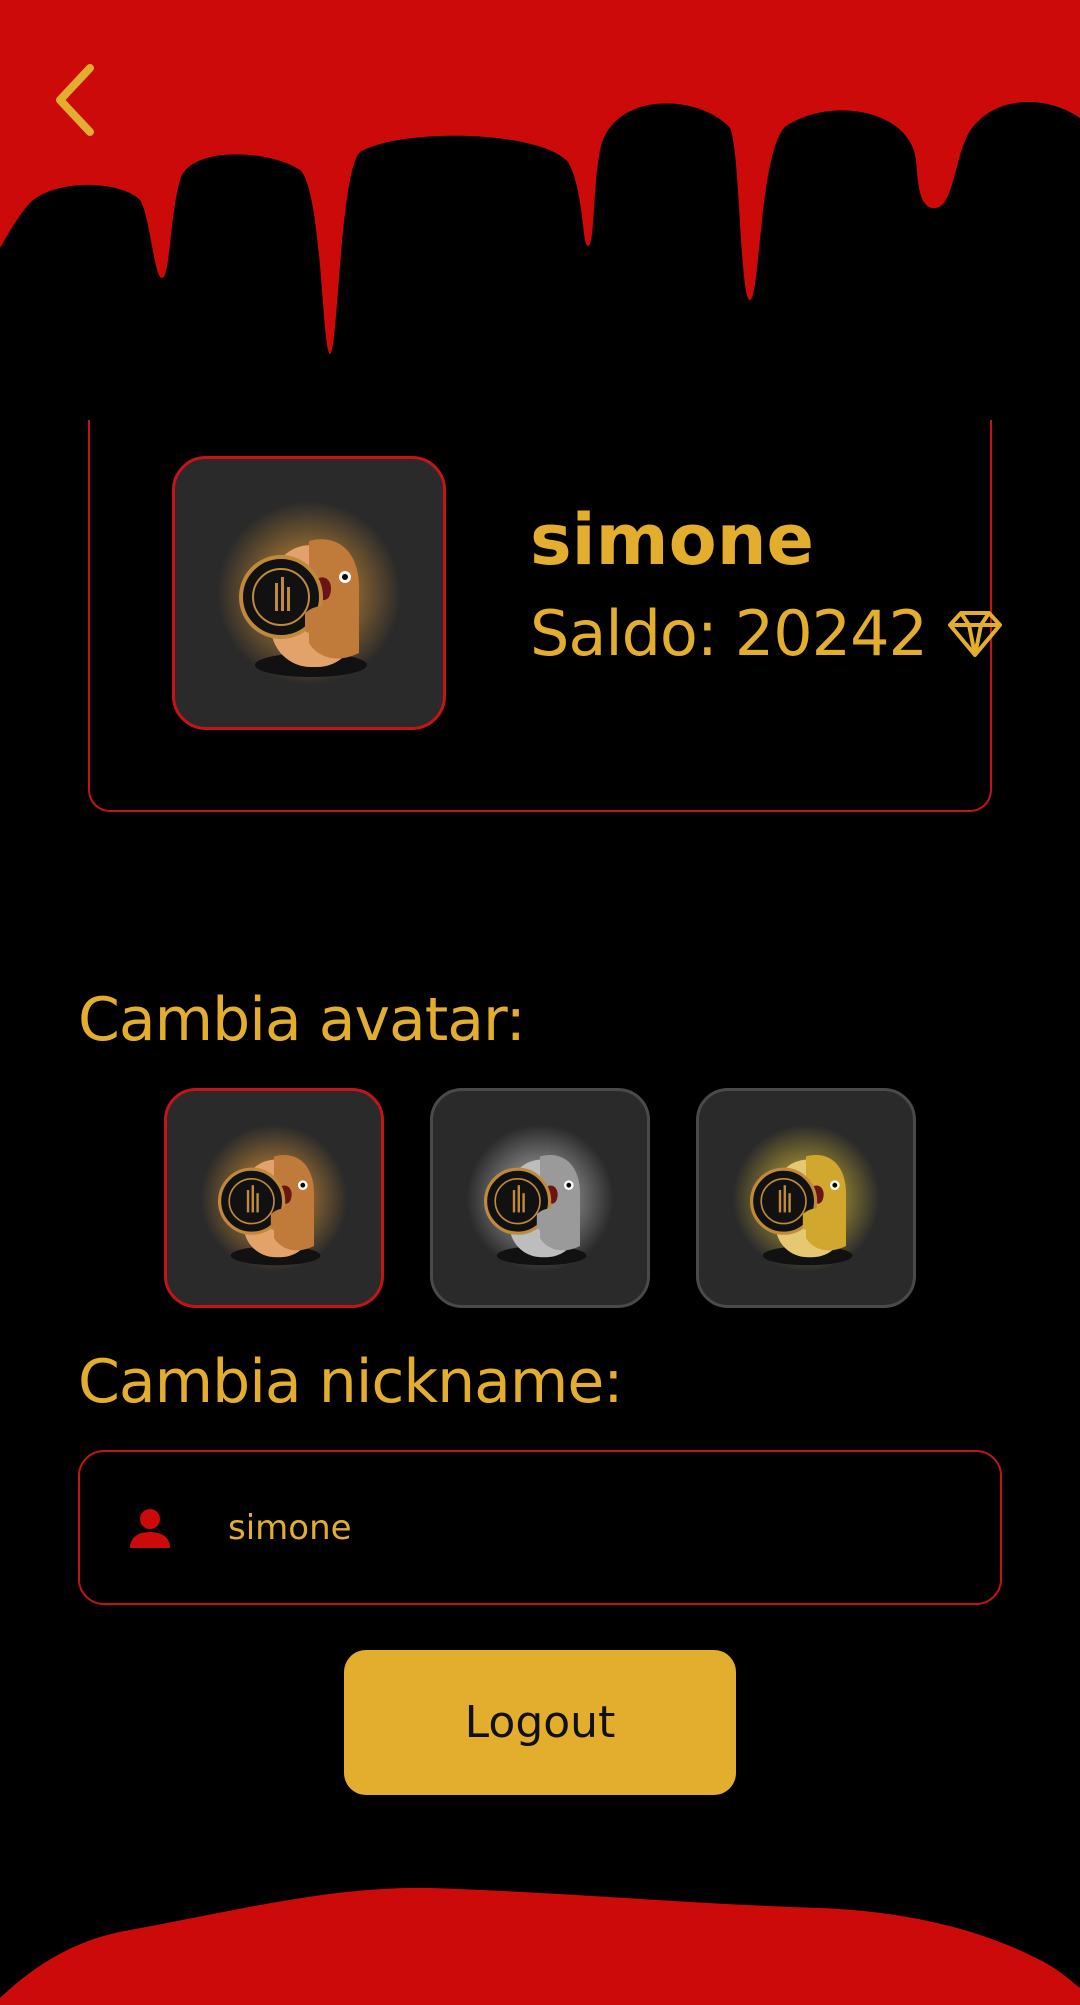  What do you see at coordinates (672, 540) in the screenshot?
I see `username: simone` at bounding box center [672, 540].